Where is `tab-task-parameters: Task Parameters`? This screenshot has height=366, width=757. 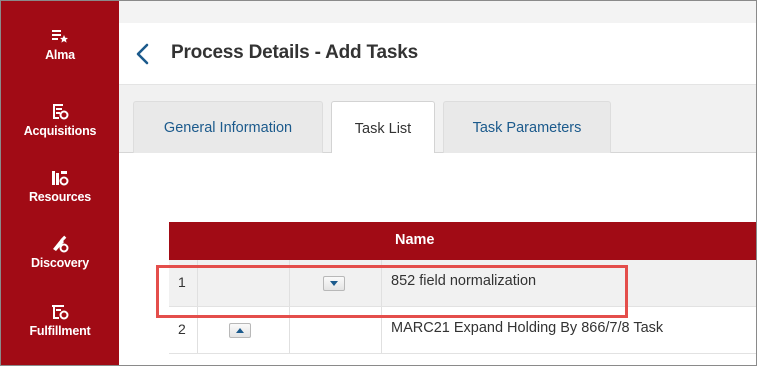 tab-task-parameters: Task Parameters is located at coordinates (527, 127).